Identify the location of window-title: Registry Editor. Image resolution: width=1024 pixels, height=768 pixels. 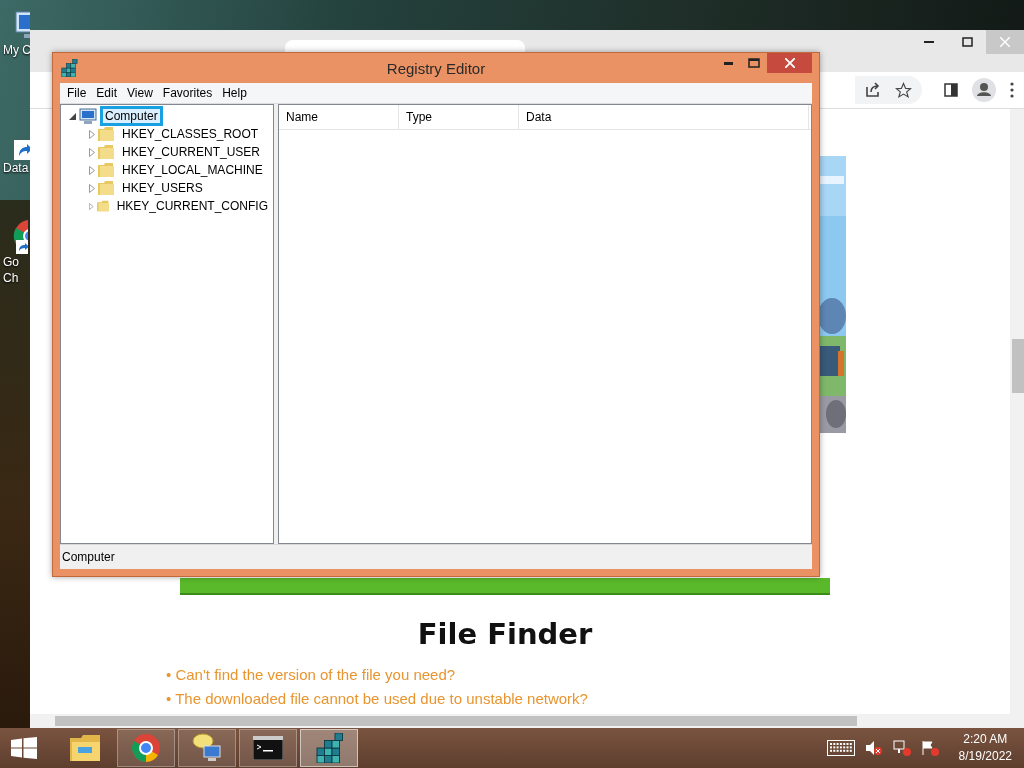
(436, 68).